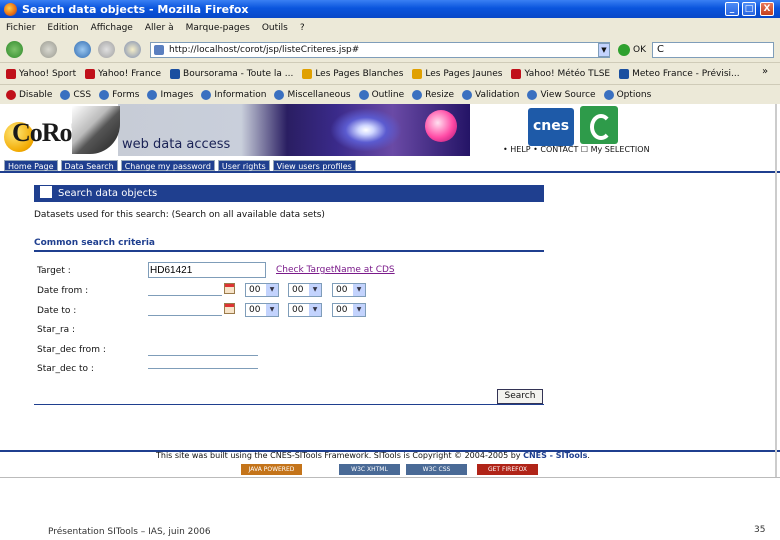 This screenshot has width=780, height=540. Describe the element at coordinates (89, 165) in the screenshot. I see `nav-data-search: Data Search` at that location.